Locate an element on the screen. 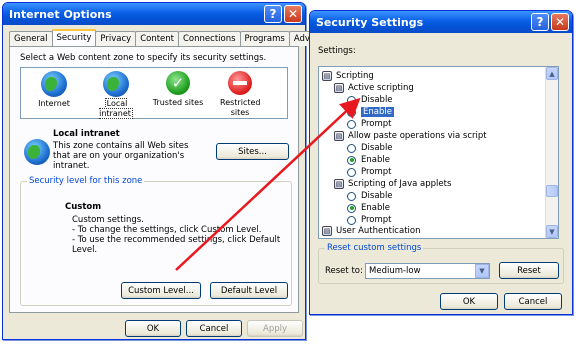 This screenshot has width=576, height=345. radio-java-applets-prompt: Prompt is located at coordinates (369, 220).